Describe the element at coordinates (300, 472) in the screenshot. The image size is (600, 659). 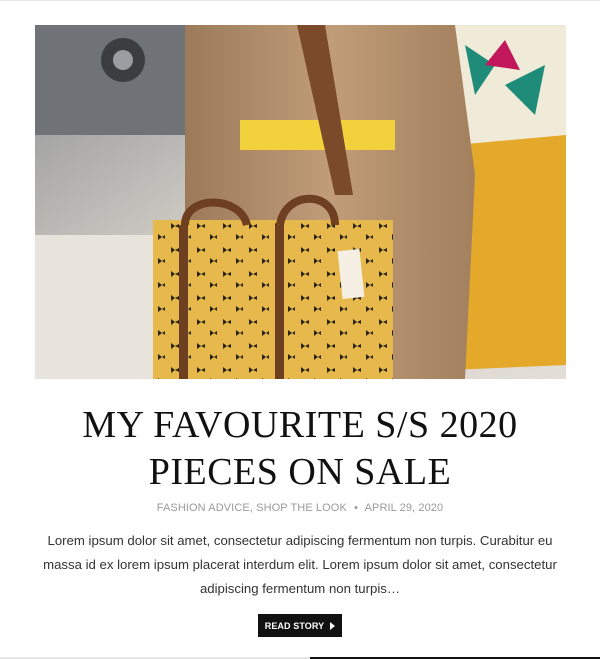
I see `post-title-line2: PIECES ON SALE` at that location.